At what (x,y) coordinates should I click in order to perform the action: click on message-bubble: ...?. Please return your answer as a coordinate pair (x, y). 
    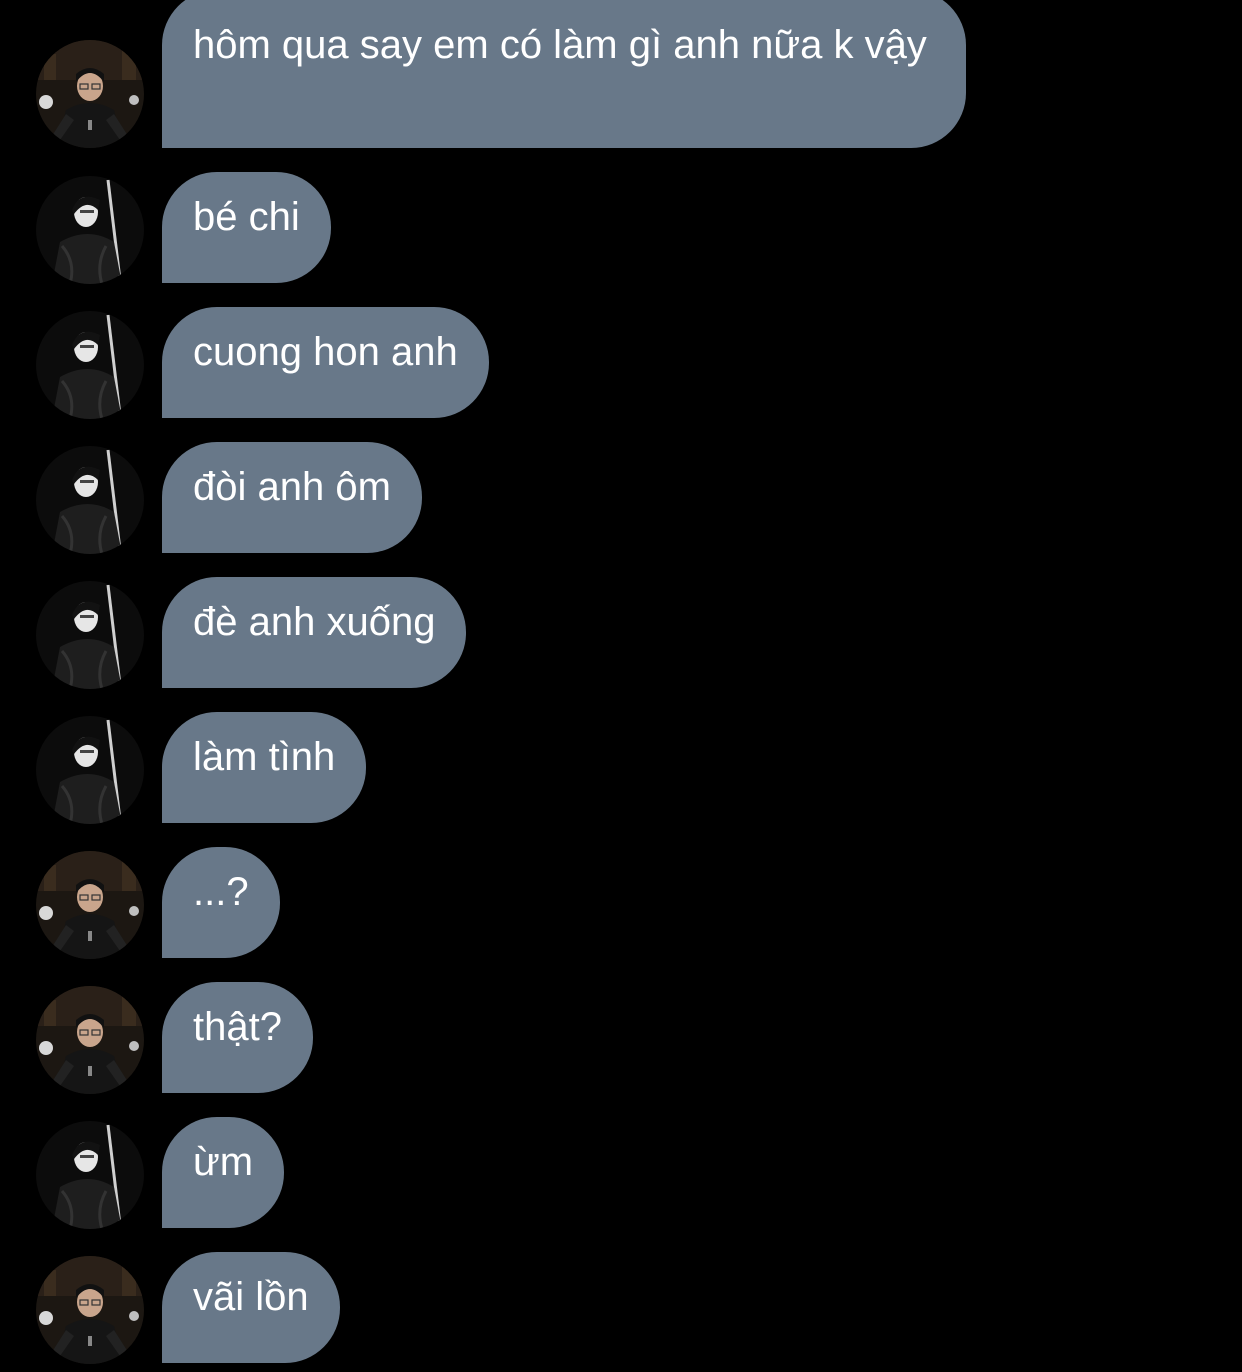
    Looking at the image, I should click on (221, 902).